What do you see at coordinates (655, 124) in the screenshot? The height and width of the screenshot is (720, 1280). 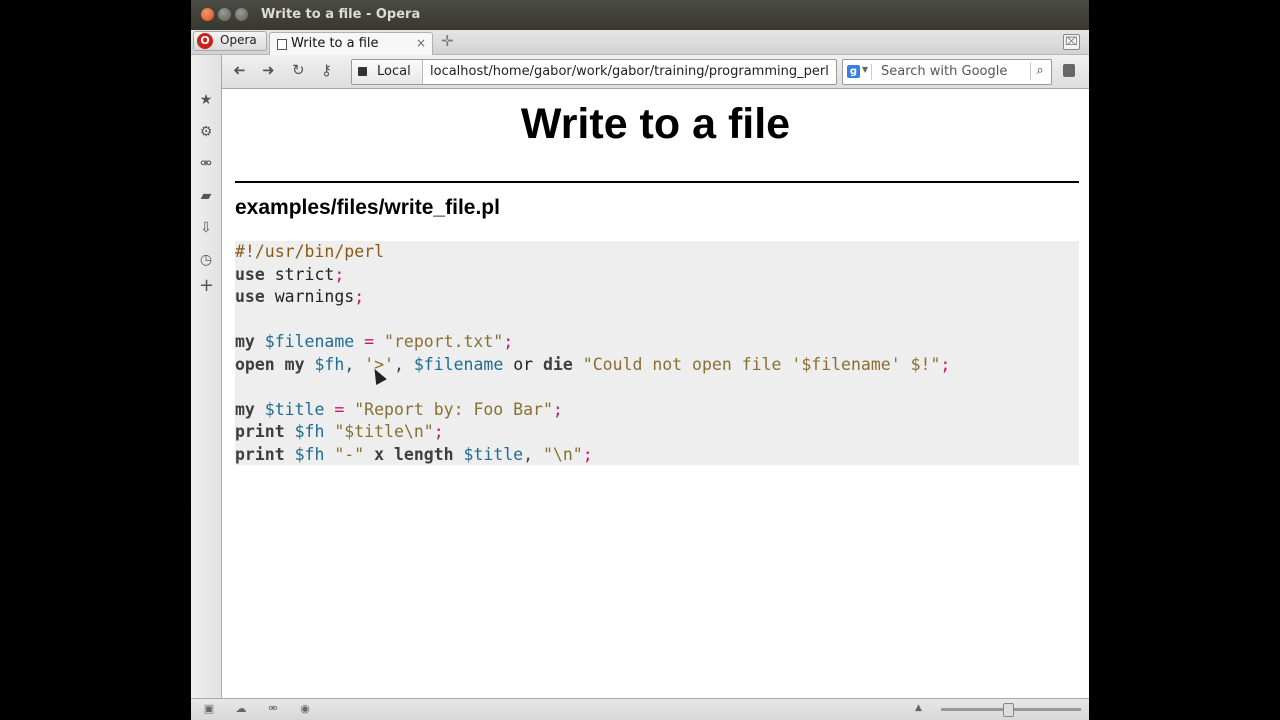 I see `page-title: Write to a file` at bounding box center [655, 124].